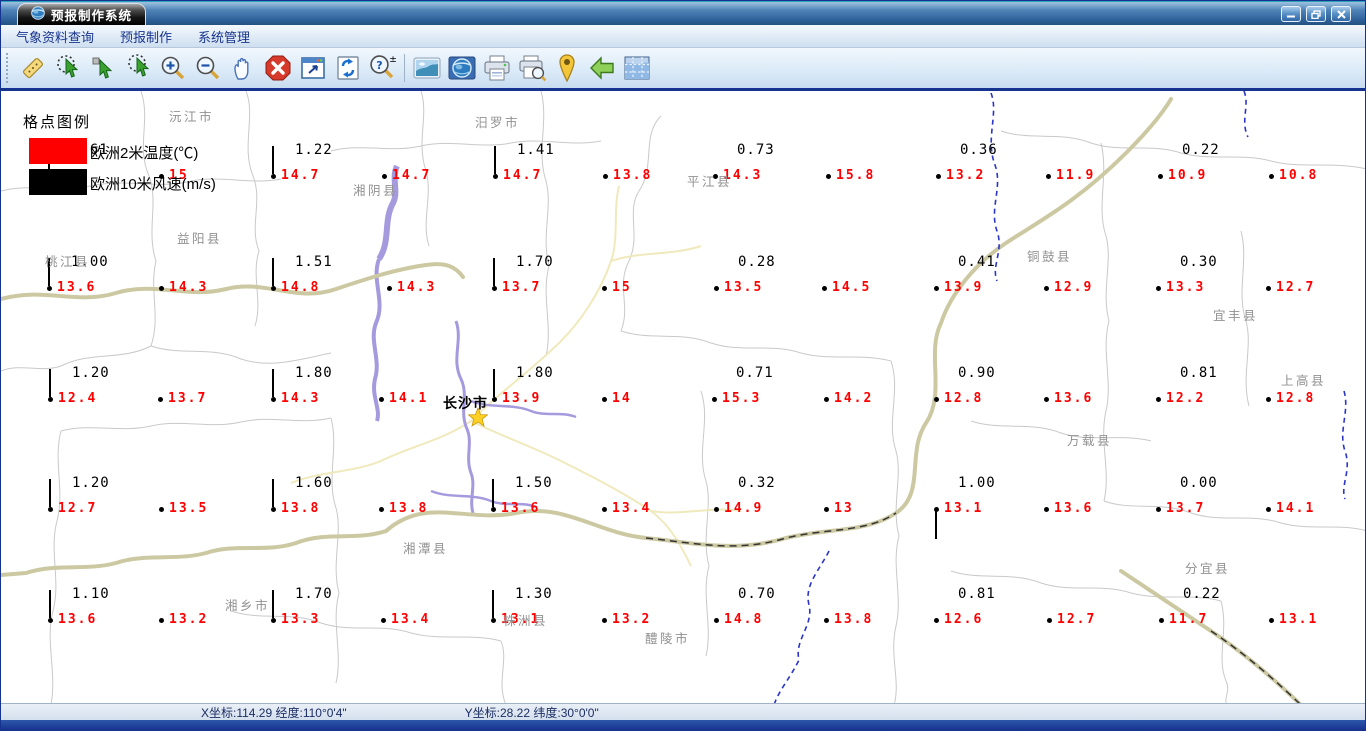 The width and height of the screenshot is (1366, 731). Describe the element at coordinates (301, 175) in the screenshot. I see `temperature-value: 14.7` at that location.